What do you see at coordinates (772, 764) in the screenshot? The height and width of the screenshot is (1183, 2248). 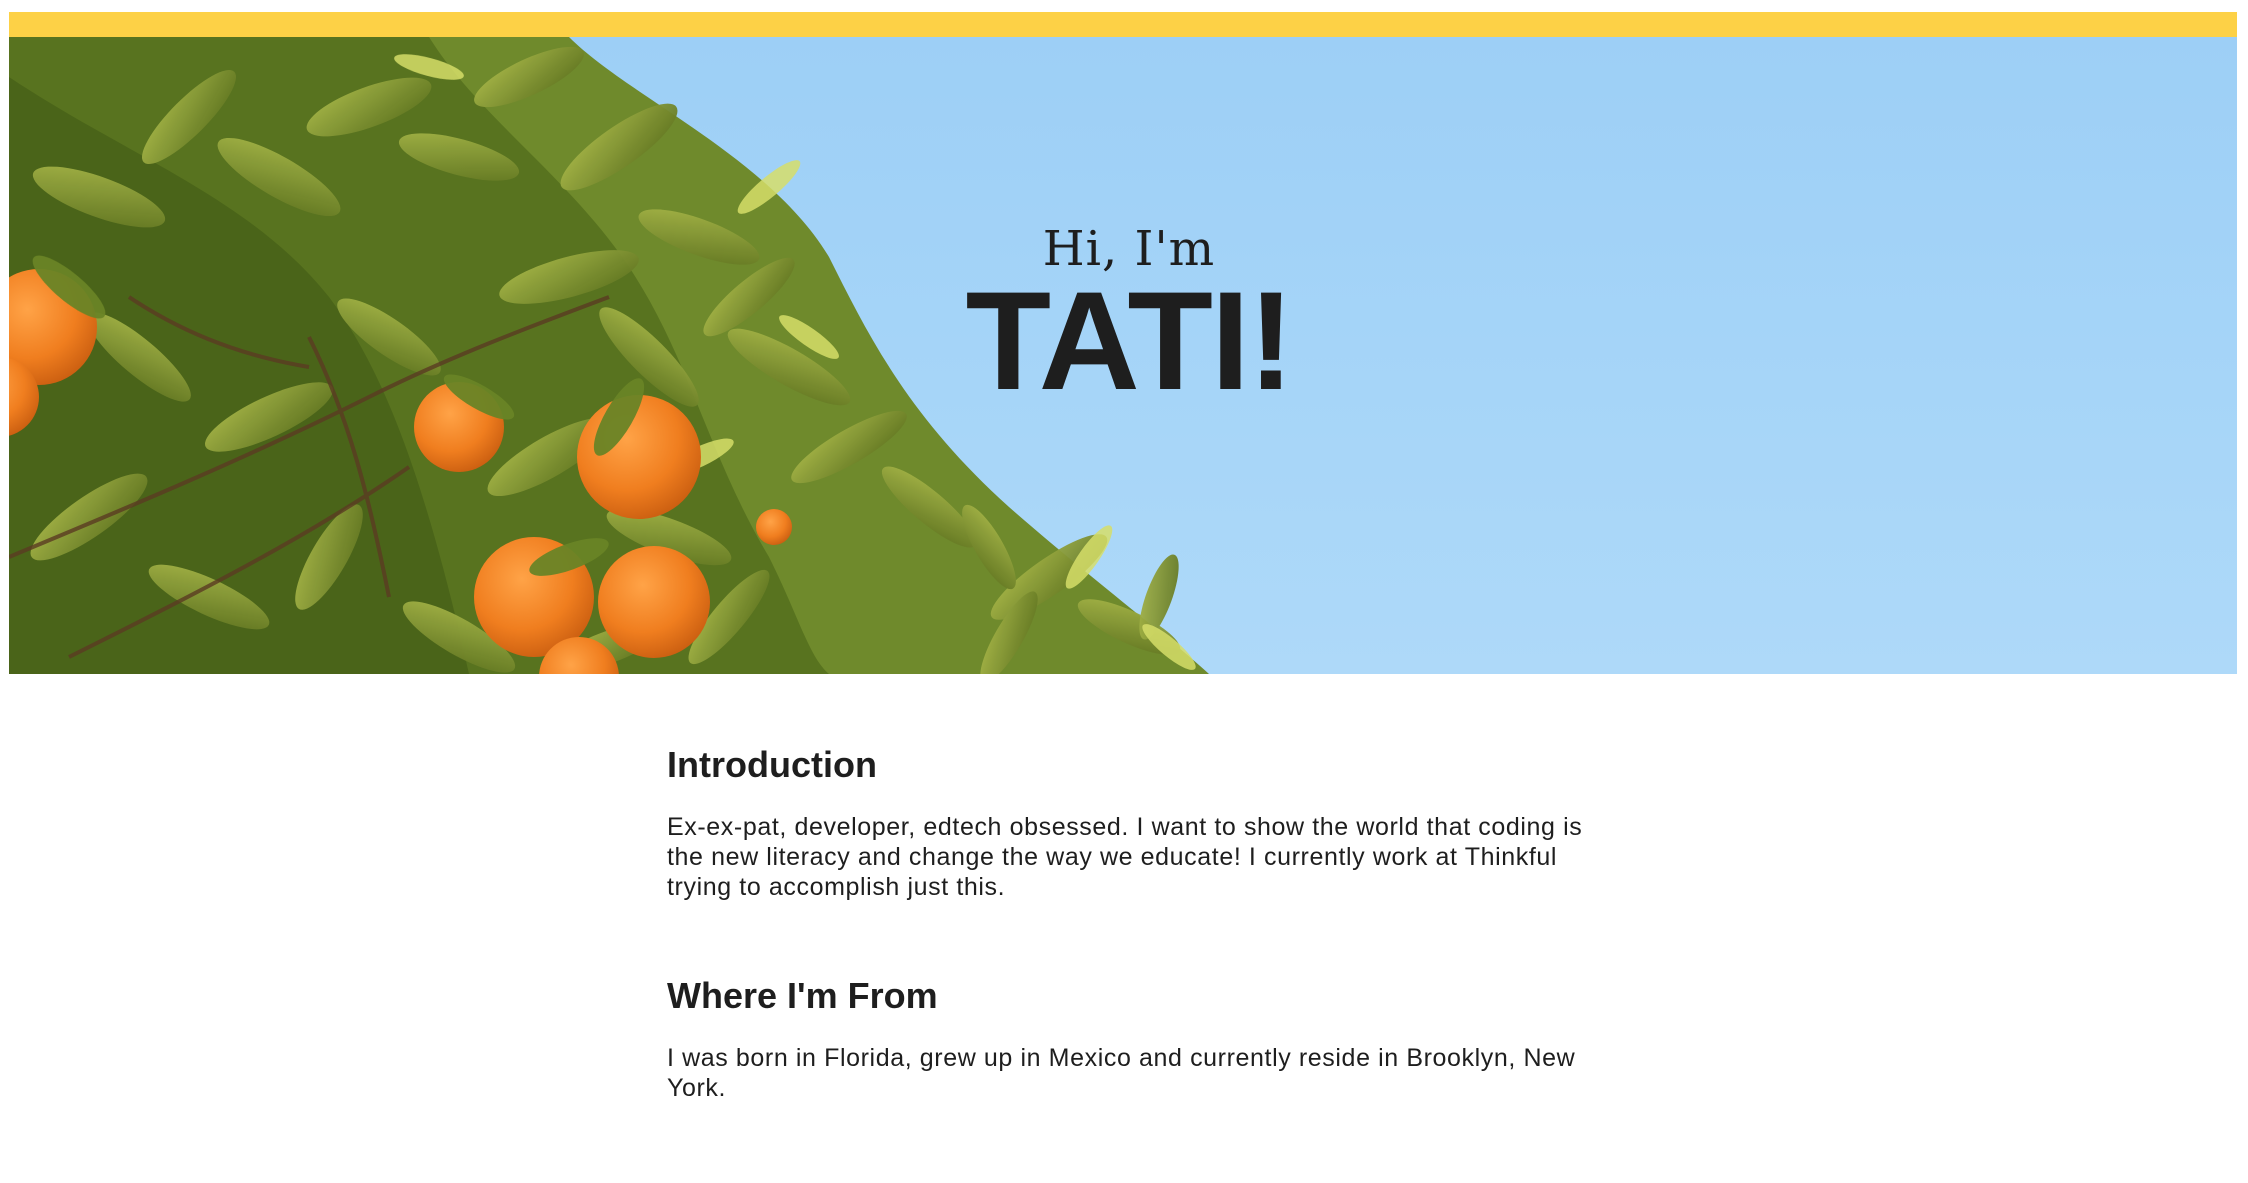 I see `section-title: Introduction` at bounding box center [772, 764].